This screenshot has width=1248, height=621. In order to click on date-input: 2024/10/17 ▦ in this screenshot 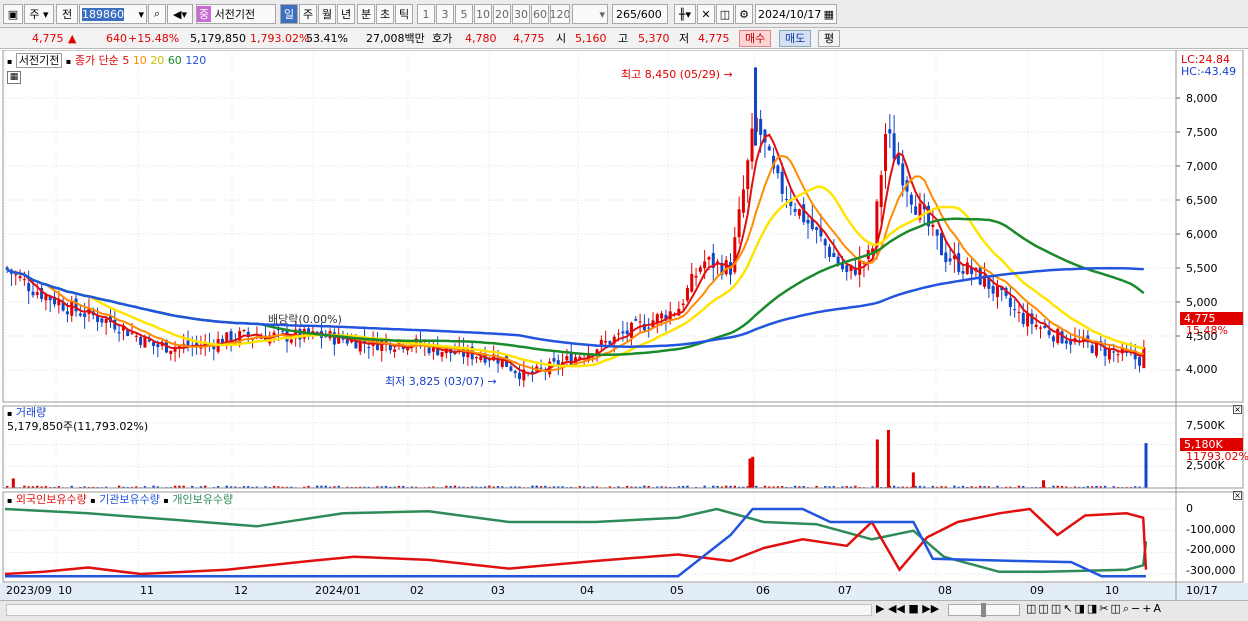, I will do `click(796, 14)`.